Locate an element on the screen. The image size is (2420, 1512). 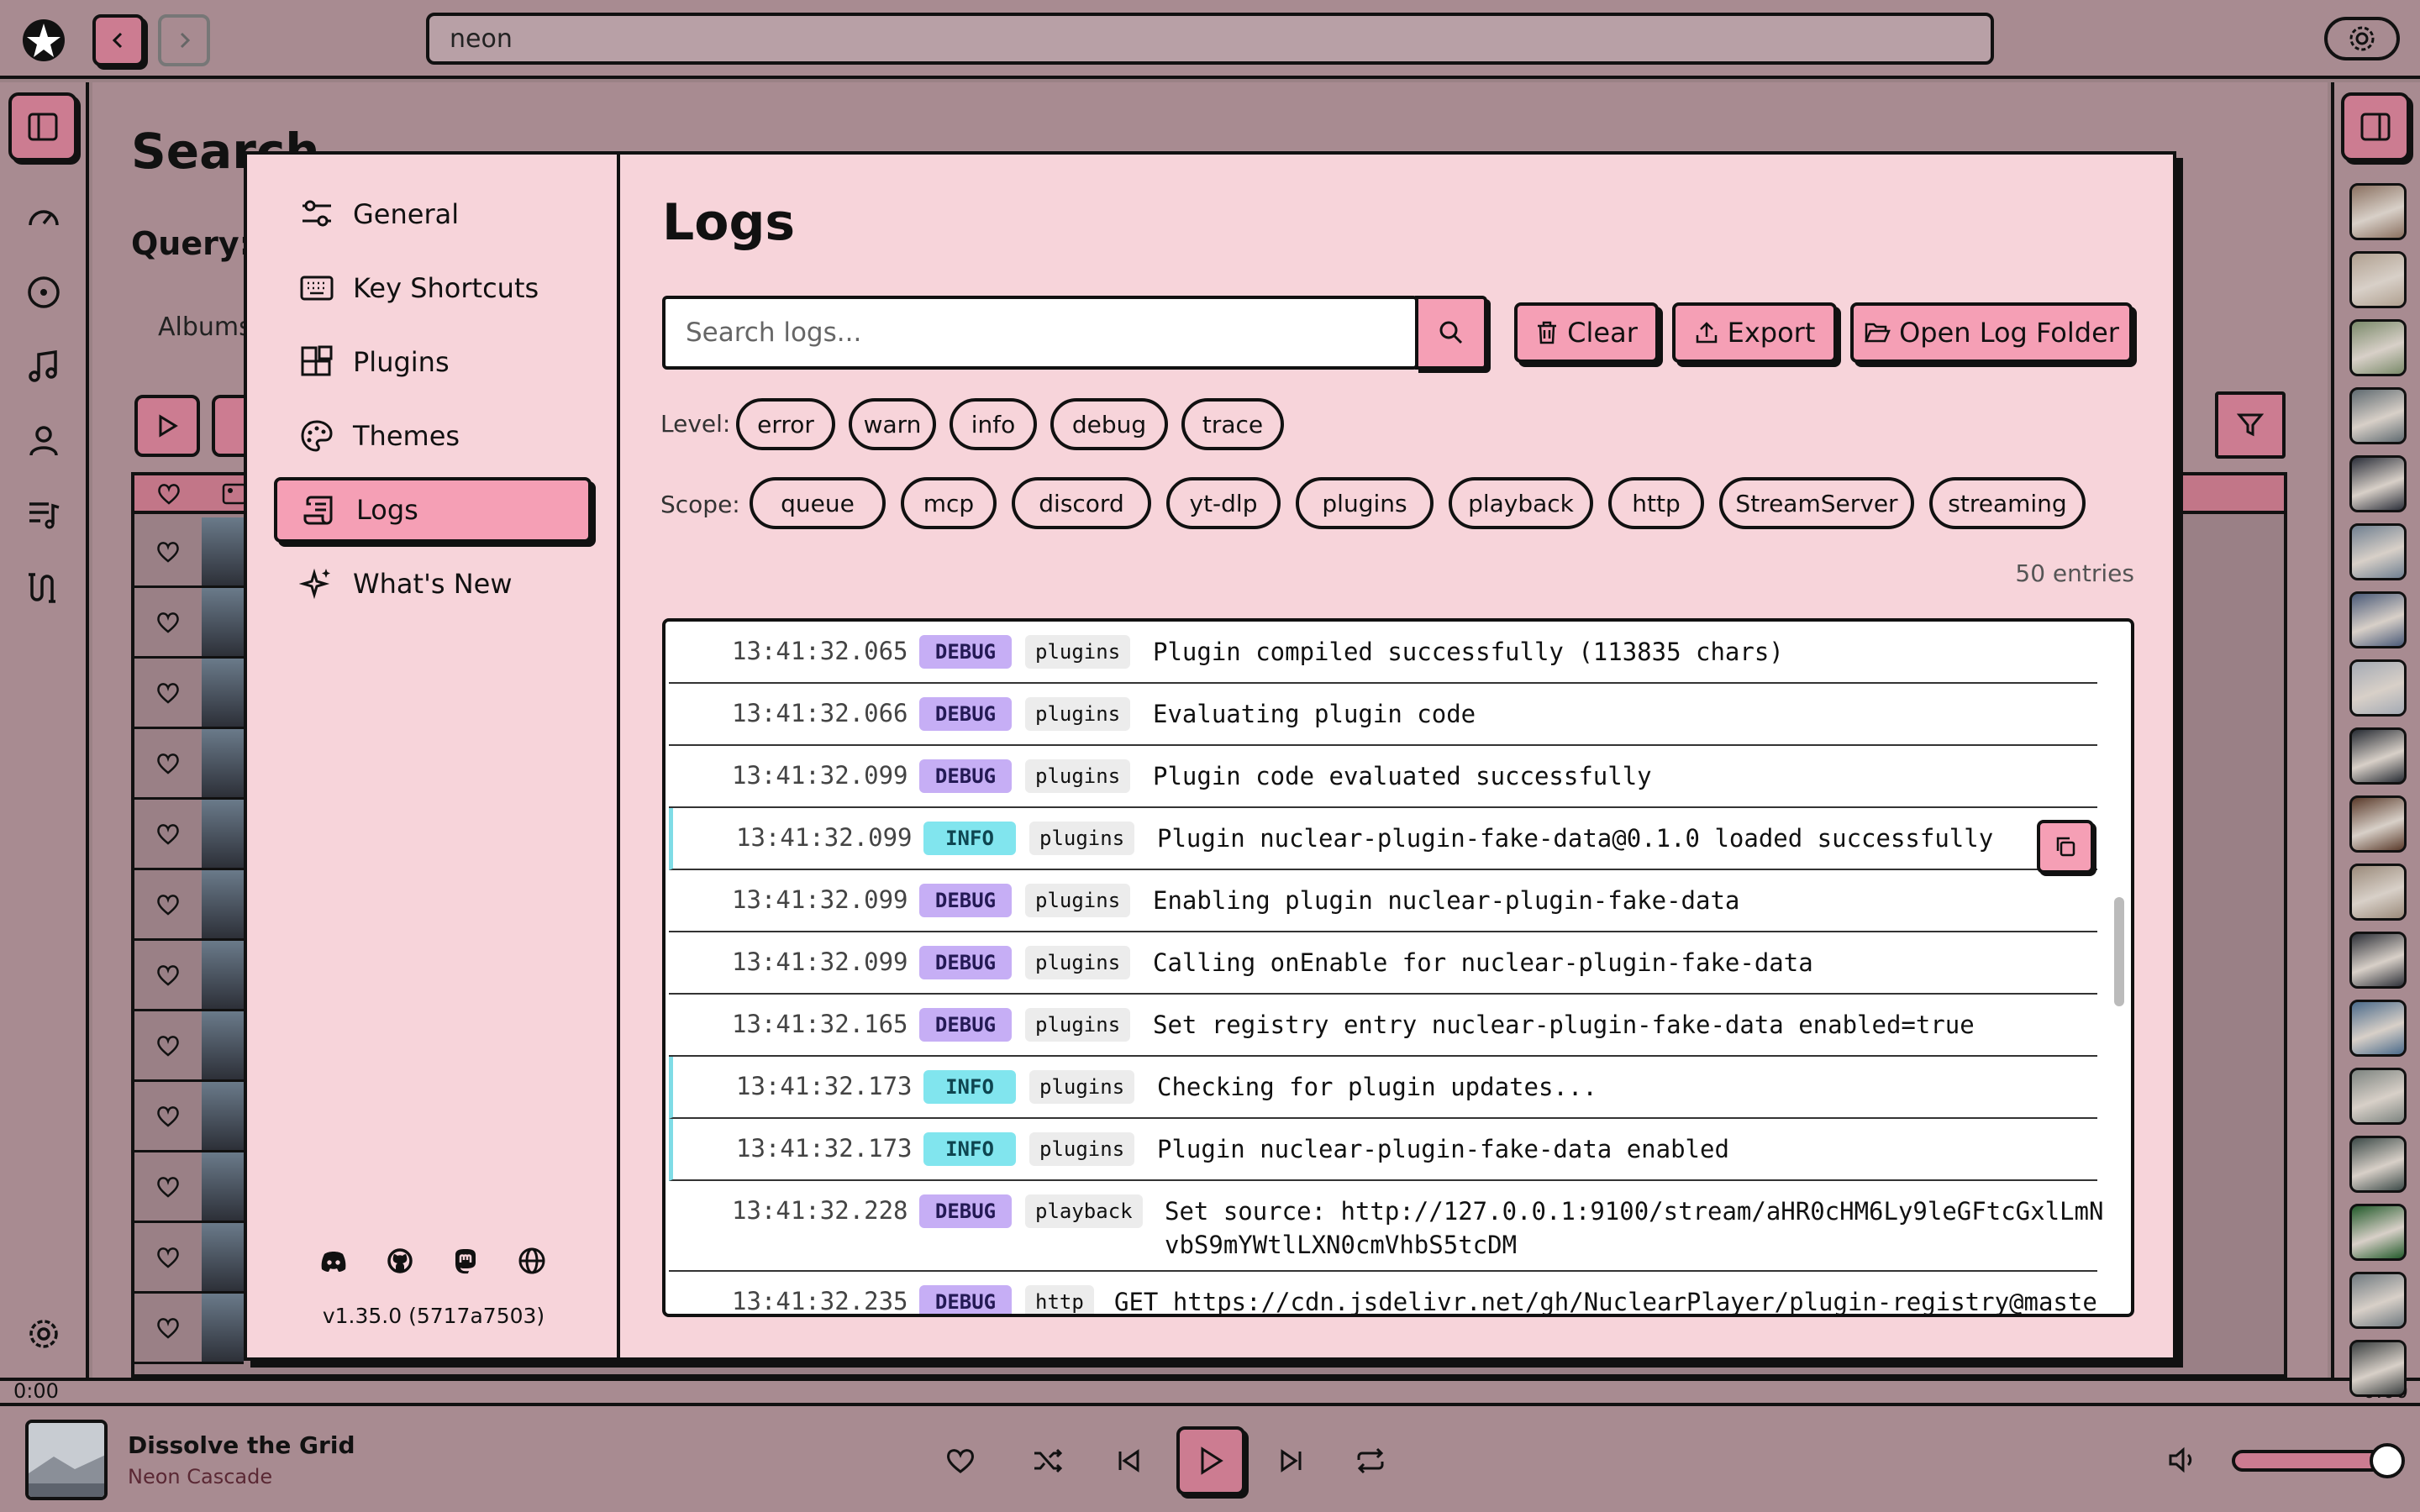
next-button is located at coordinates (1291, 1460).